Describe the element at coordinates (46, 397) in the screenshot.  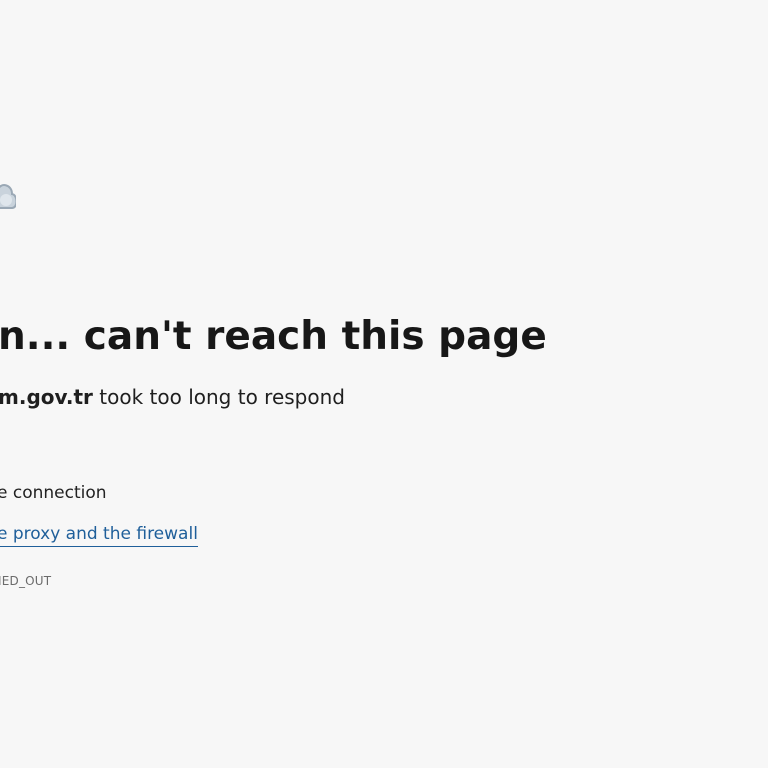
I see `host-name: m.gov.tr` at that location.